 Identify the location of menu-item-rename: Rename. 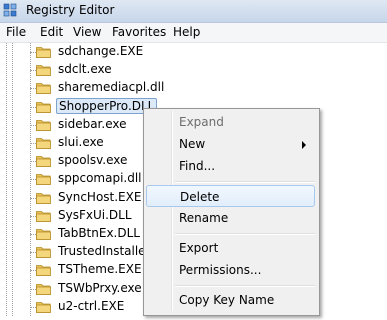
(230, 218).